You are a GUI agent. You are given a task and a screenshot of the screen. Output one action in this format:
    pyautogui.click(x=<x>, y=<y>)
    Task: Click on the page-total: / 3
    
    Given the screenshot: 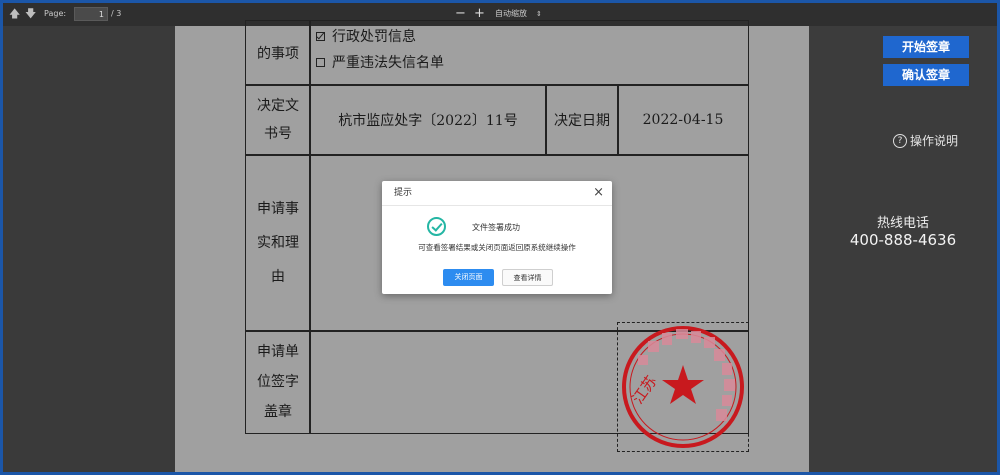 What is the action you would take?
    pyautogui.click(x=116, y=13)
    